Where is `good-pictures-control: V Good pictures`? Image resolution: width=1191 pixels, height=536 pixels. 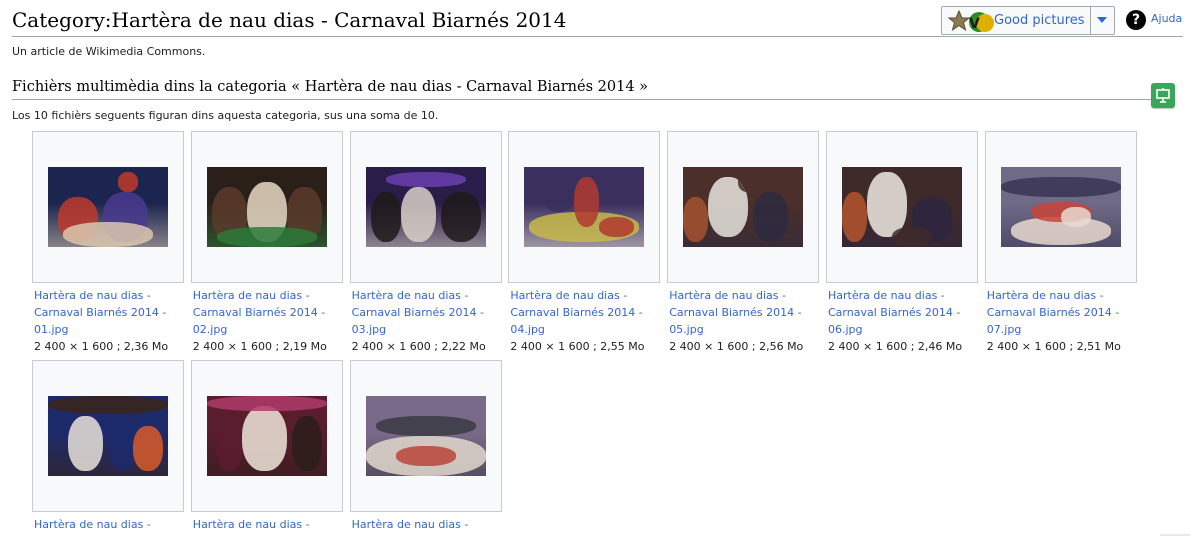 good-pictures-control: V Good pictures is located at coordinates (1028, 20).